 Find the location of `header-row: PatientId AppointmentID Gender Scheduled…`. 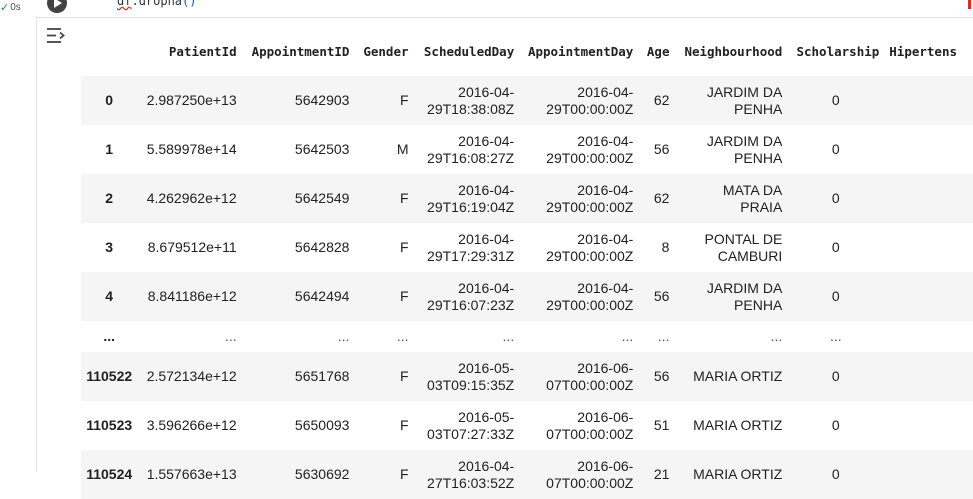

header-row: PatientId AppointmentID Gender Scheduled… is located at coordinates (527, 51).